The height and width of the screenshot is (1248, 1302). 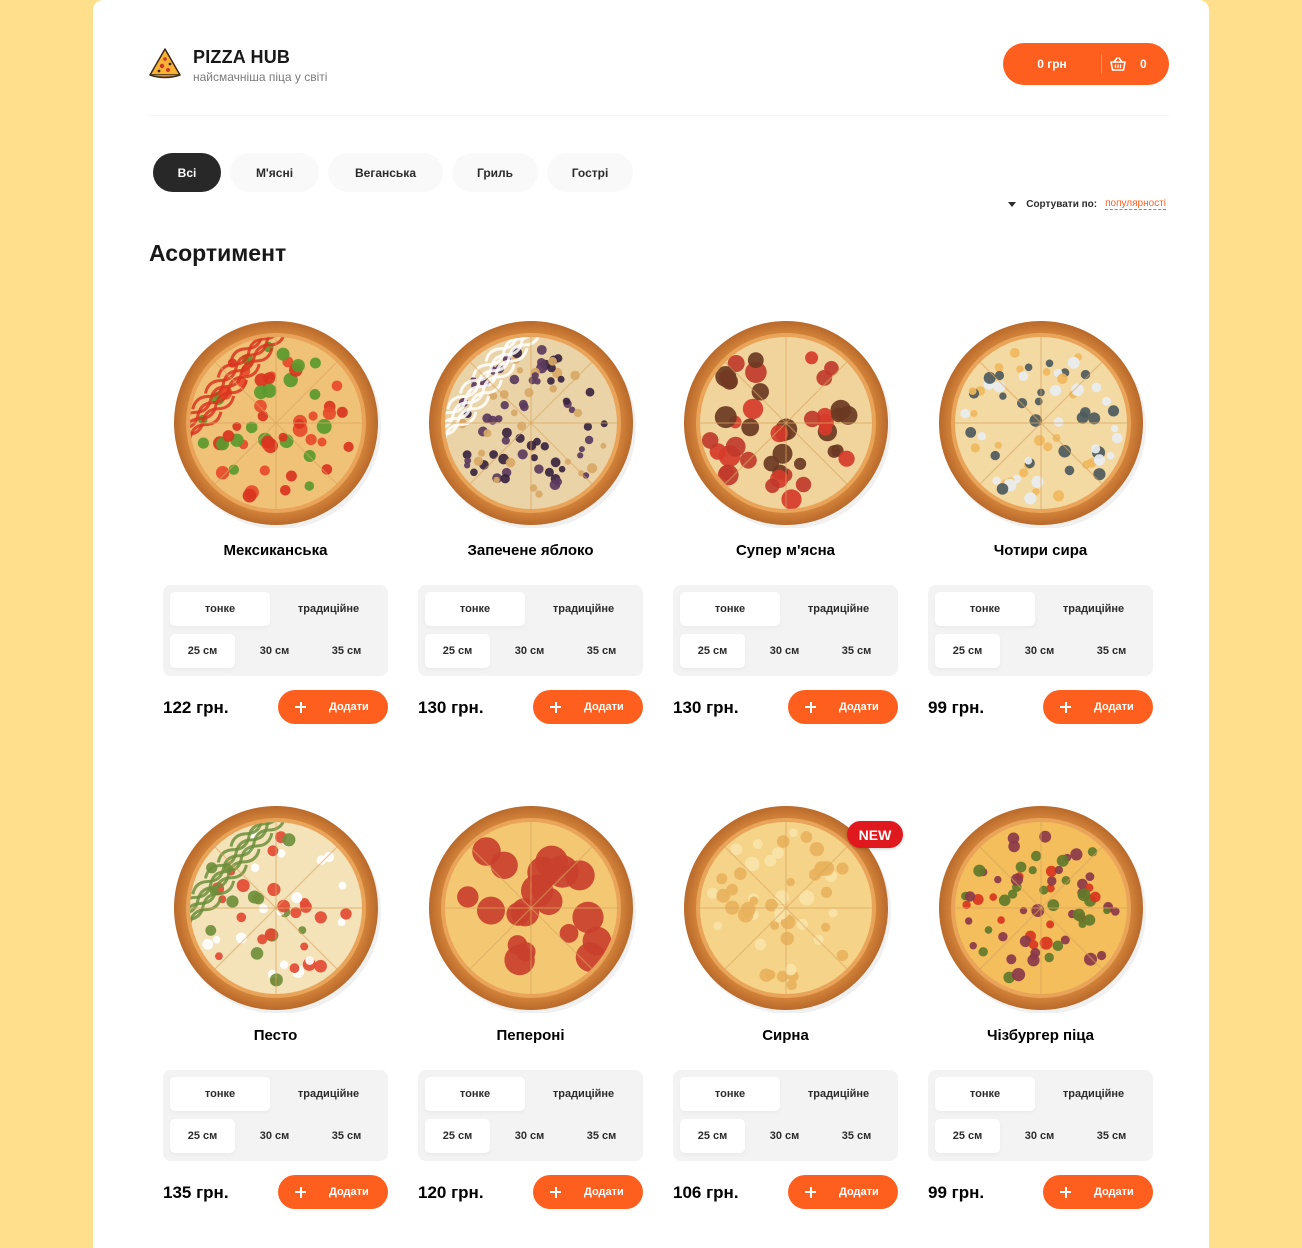 I want to click on pizza-name: Пепероні, so click(x=530, y=1035).